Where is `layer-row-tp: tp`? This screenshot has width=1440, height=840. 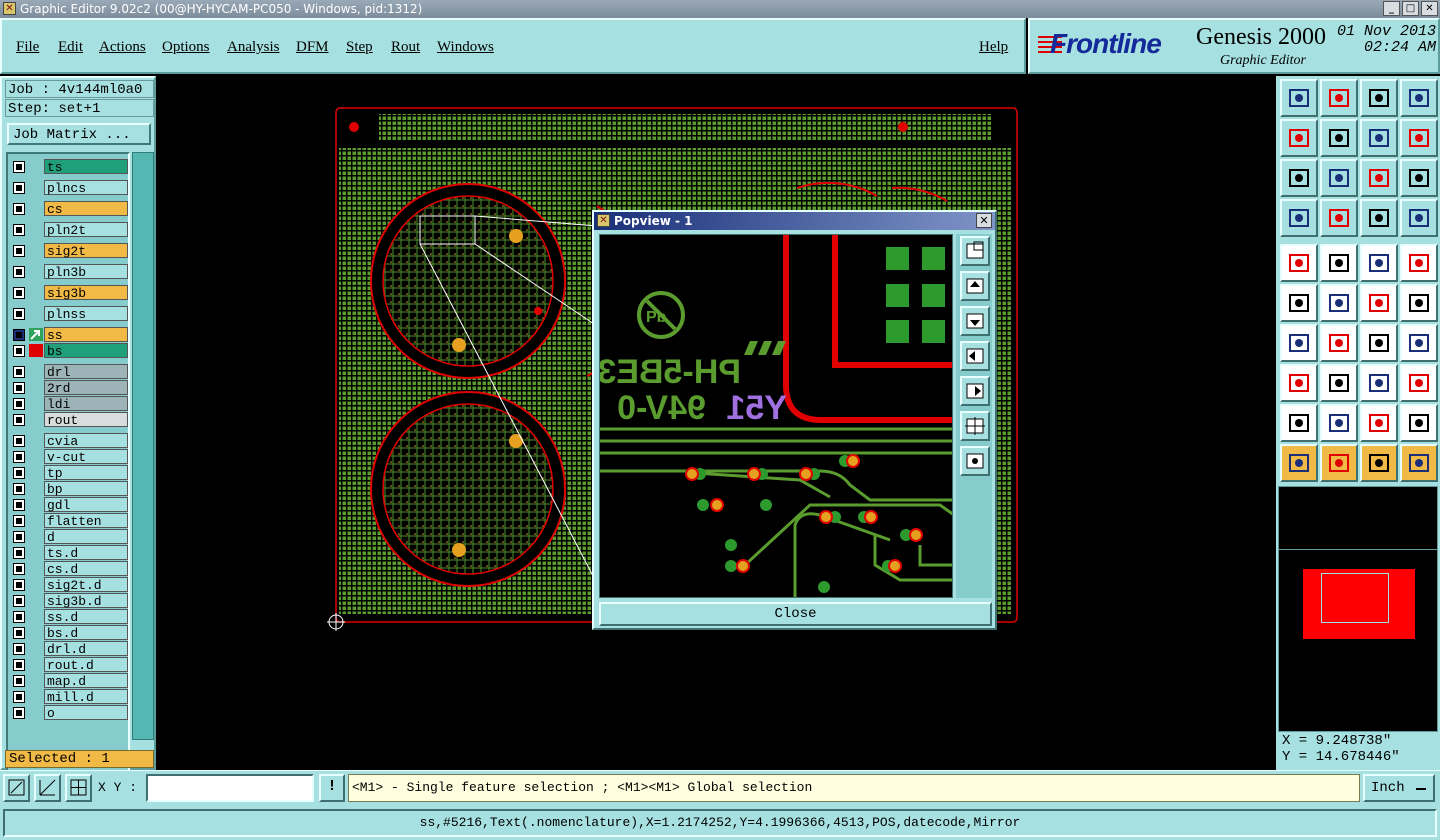
layer-row-tp: tp is located at coordinates (69, 473).